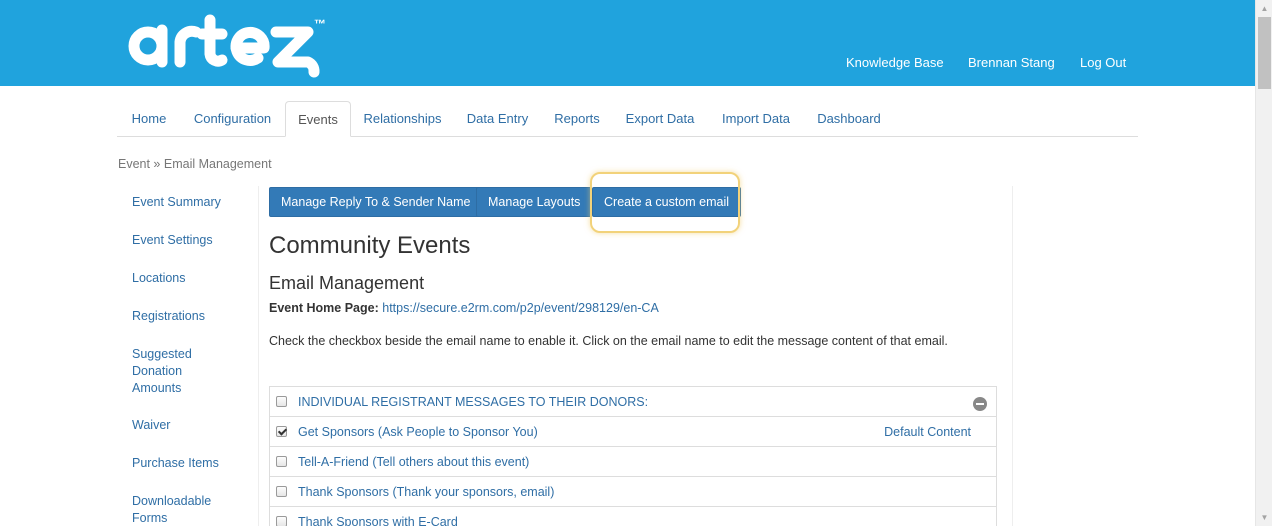 The height and width of the screenshot is (526, 1272). What do you see at coordinates (172, 371) in the screenshot?
I see `sidebar-item-suggested-donation-amounts: Suggested Donation Amounts` at bounding box center [172, 371].